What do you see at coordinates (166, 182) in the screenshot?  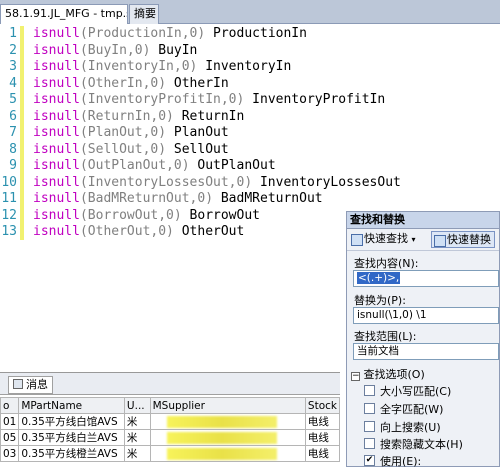 I see `arguments-token: (InventoryLossesOut,0)` at bounding box center [166, 182].